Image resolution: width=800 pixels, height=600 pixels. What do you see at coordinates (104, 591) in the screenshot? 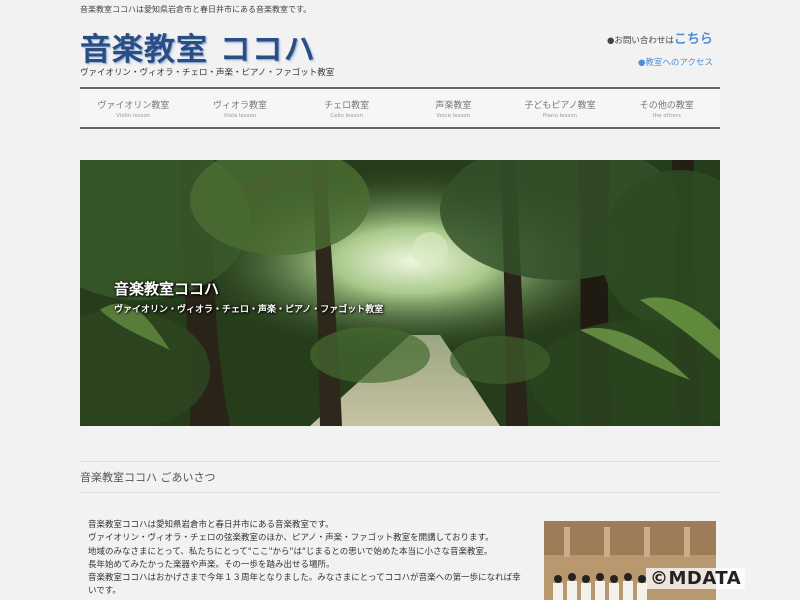
I see `greeting-line: いです。` at bounding box center [104, 591].